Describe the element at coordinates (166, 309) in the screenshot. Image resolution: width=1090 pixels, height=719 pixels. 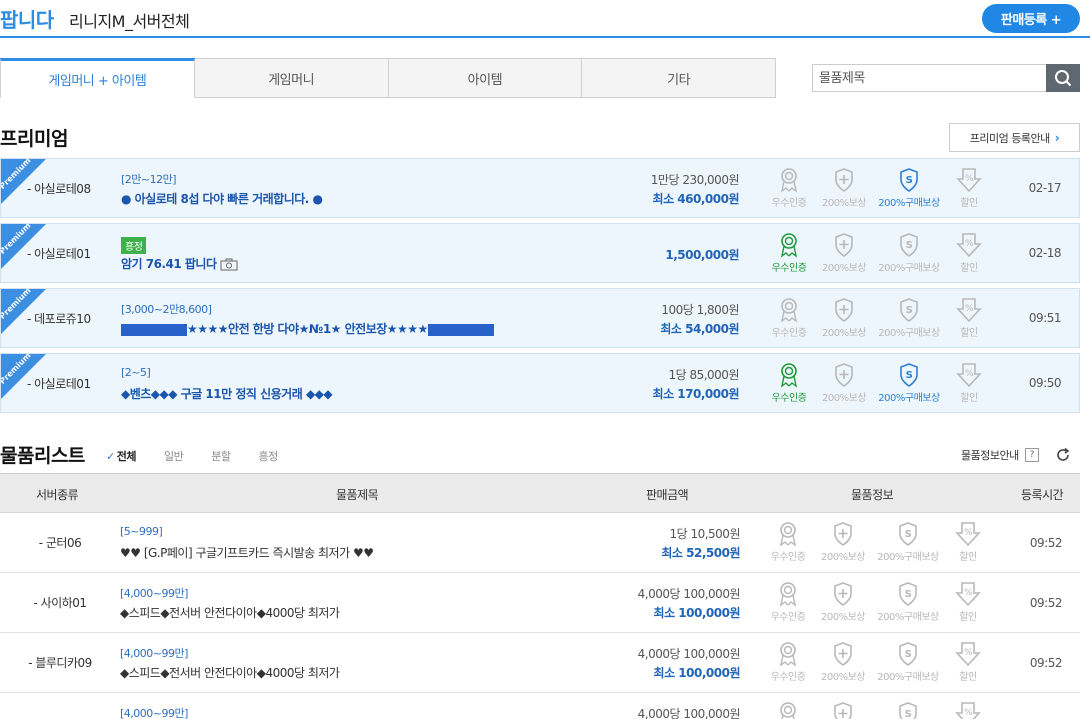
I see `quantity-range: [3,000~2만8,600]` at that location.